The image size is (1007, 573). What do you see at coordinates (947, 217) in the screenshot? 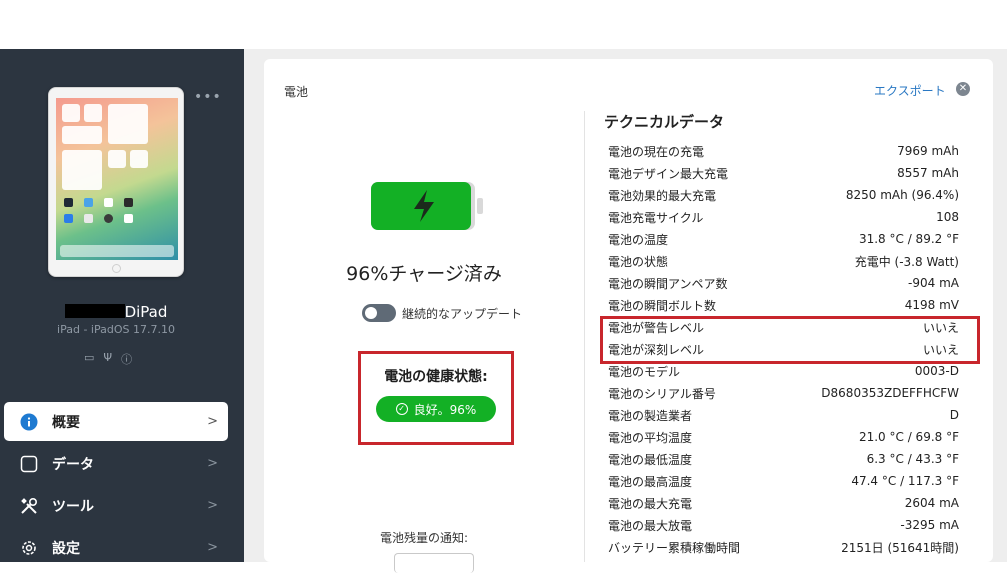
I see `tech-value: 108` at bounding box center [947, 217].